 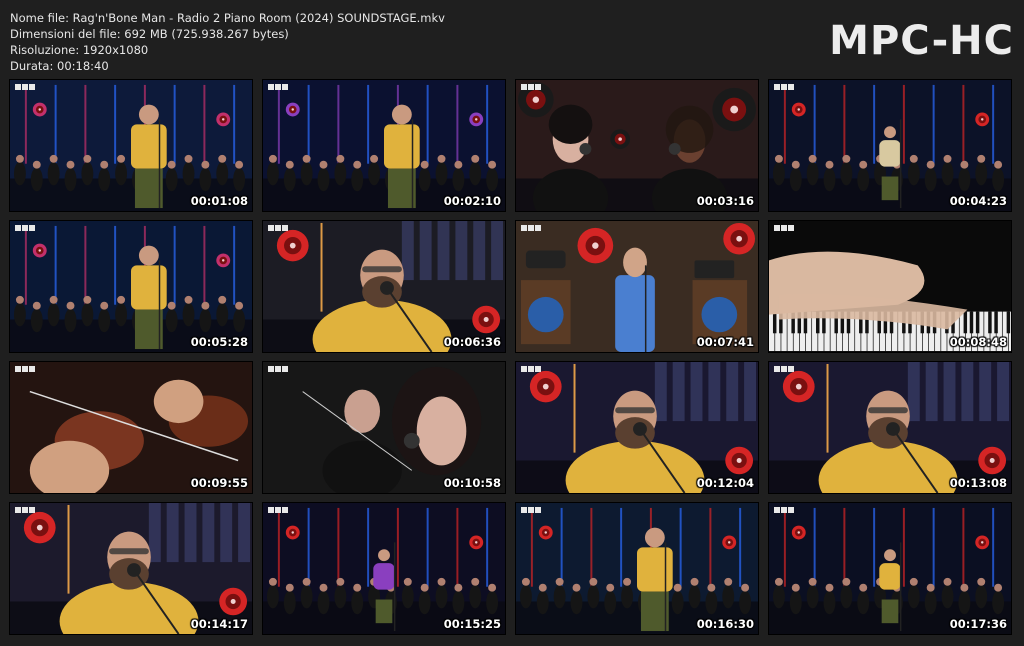 I want to click on video-thumbnail: 00:10:58, so click(x=384, y=427).